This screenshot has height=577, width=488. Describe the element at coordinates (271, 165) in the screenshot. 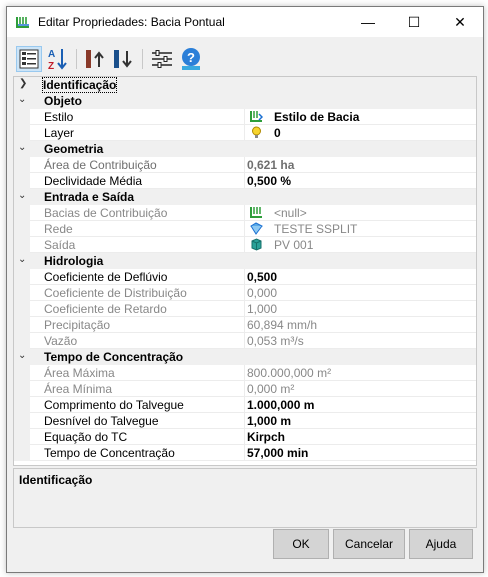

I see `property-value: 0,621 ha` at that location.